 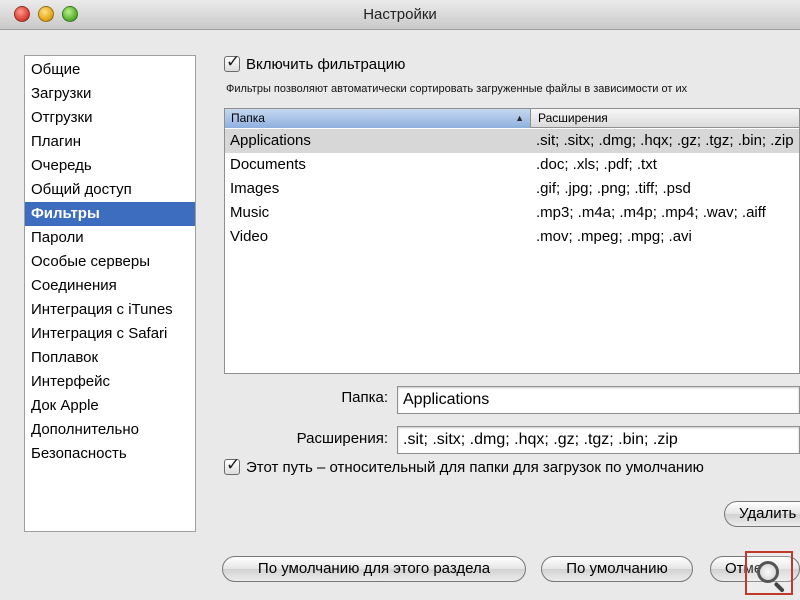 What do you see at coordinates (110, 214) in the screenshot?
I see `sidebar-item-filters: Фильтры` at bounding box center [110, 214].